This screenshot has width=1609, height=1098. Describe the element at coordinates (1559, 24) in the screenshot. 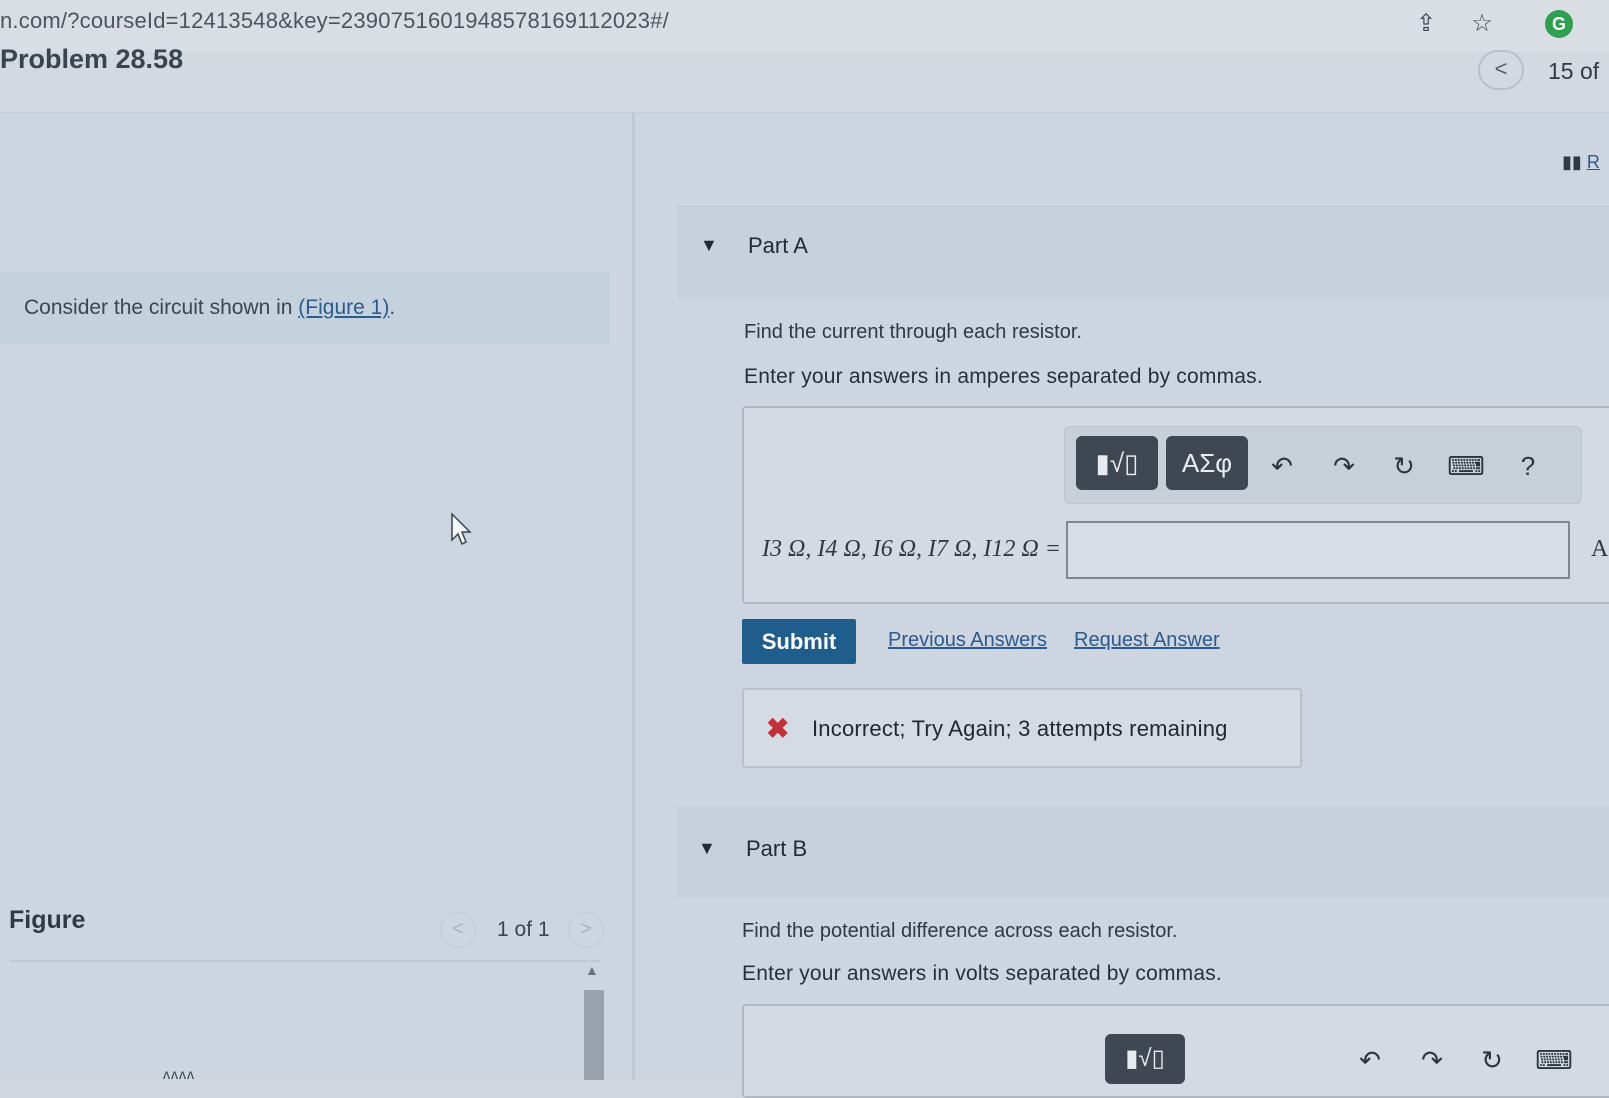

I see `extension-g-icon: G` at that location.